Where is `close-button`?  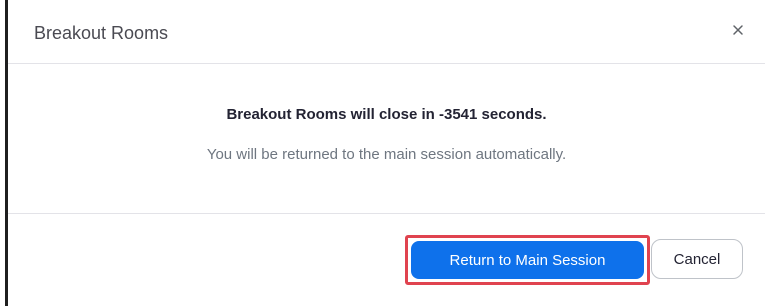
close-button is located at coordinates (738, 30).